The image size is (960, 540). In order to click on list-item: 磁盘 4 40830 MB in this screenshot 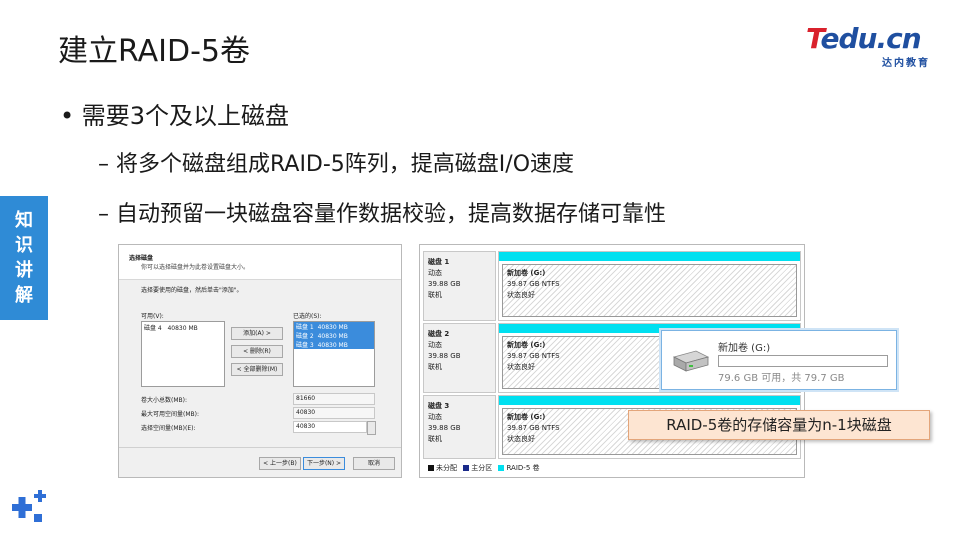, I will do `click(183, 327)`.